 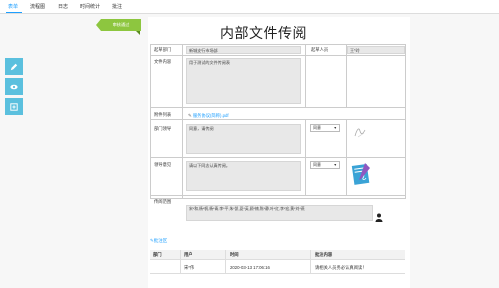 I want to click on signature-image, so click(x=360, y=133).